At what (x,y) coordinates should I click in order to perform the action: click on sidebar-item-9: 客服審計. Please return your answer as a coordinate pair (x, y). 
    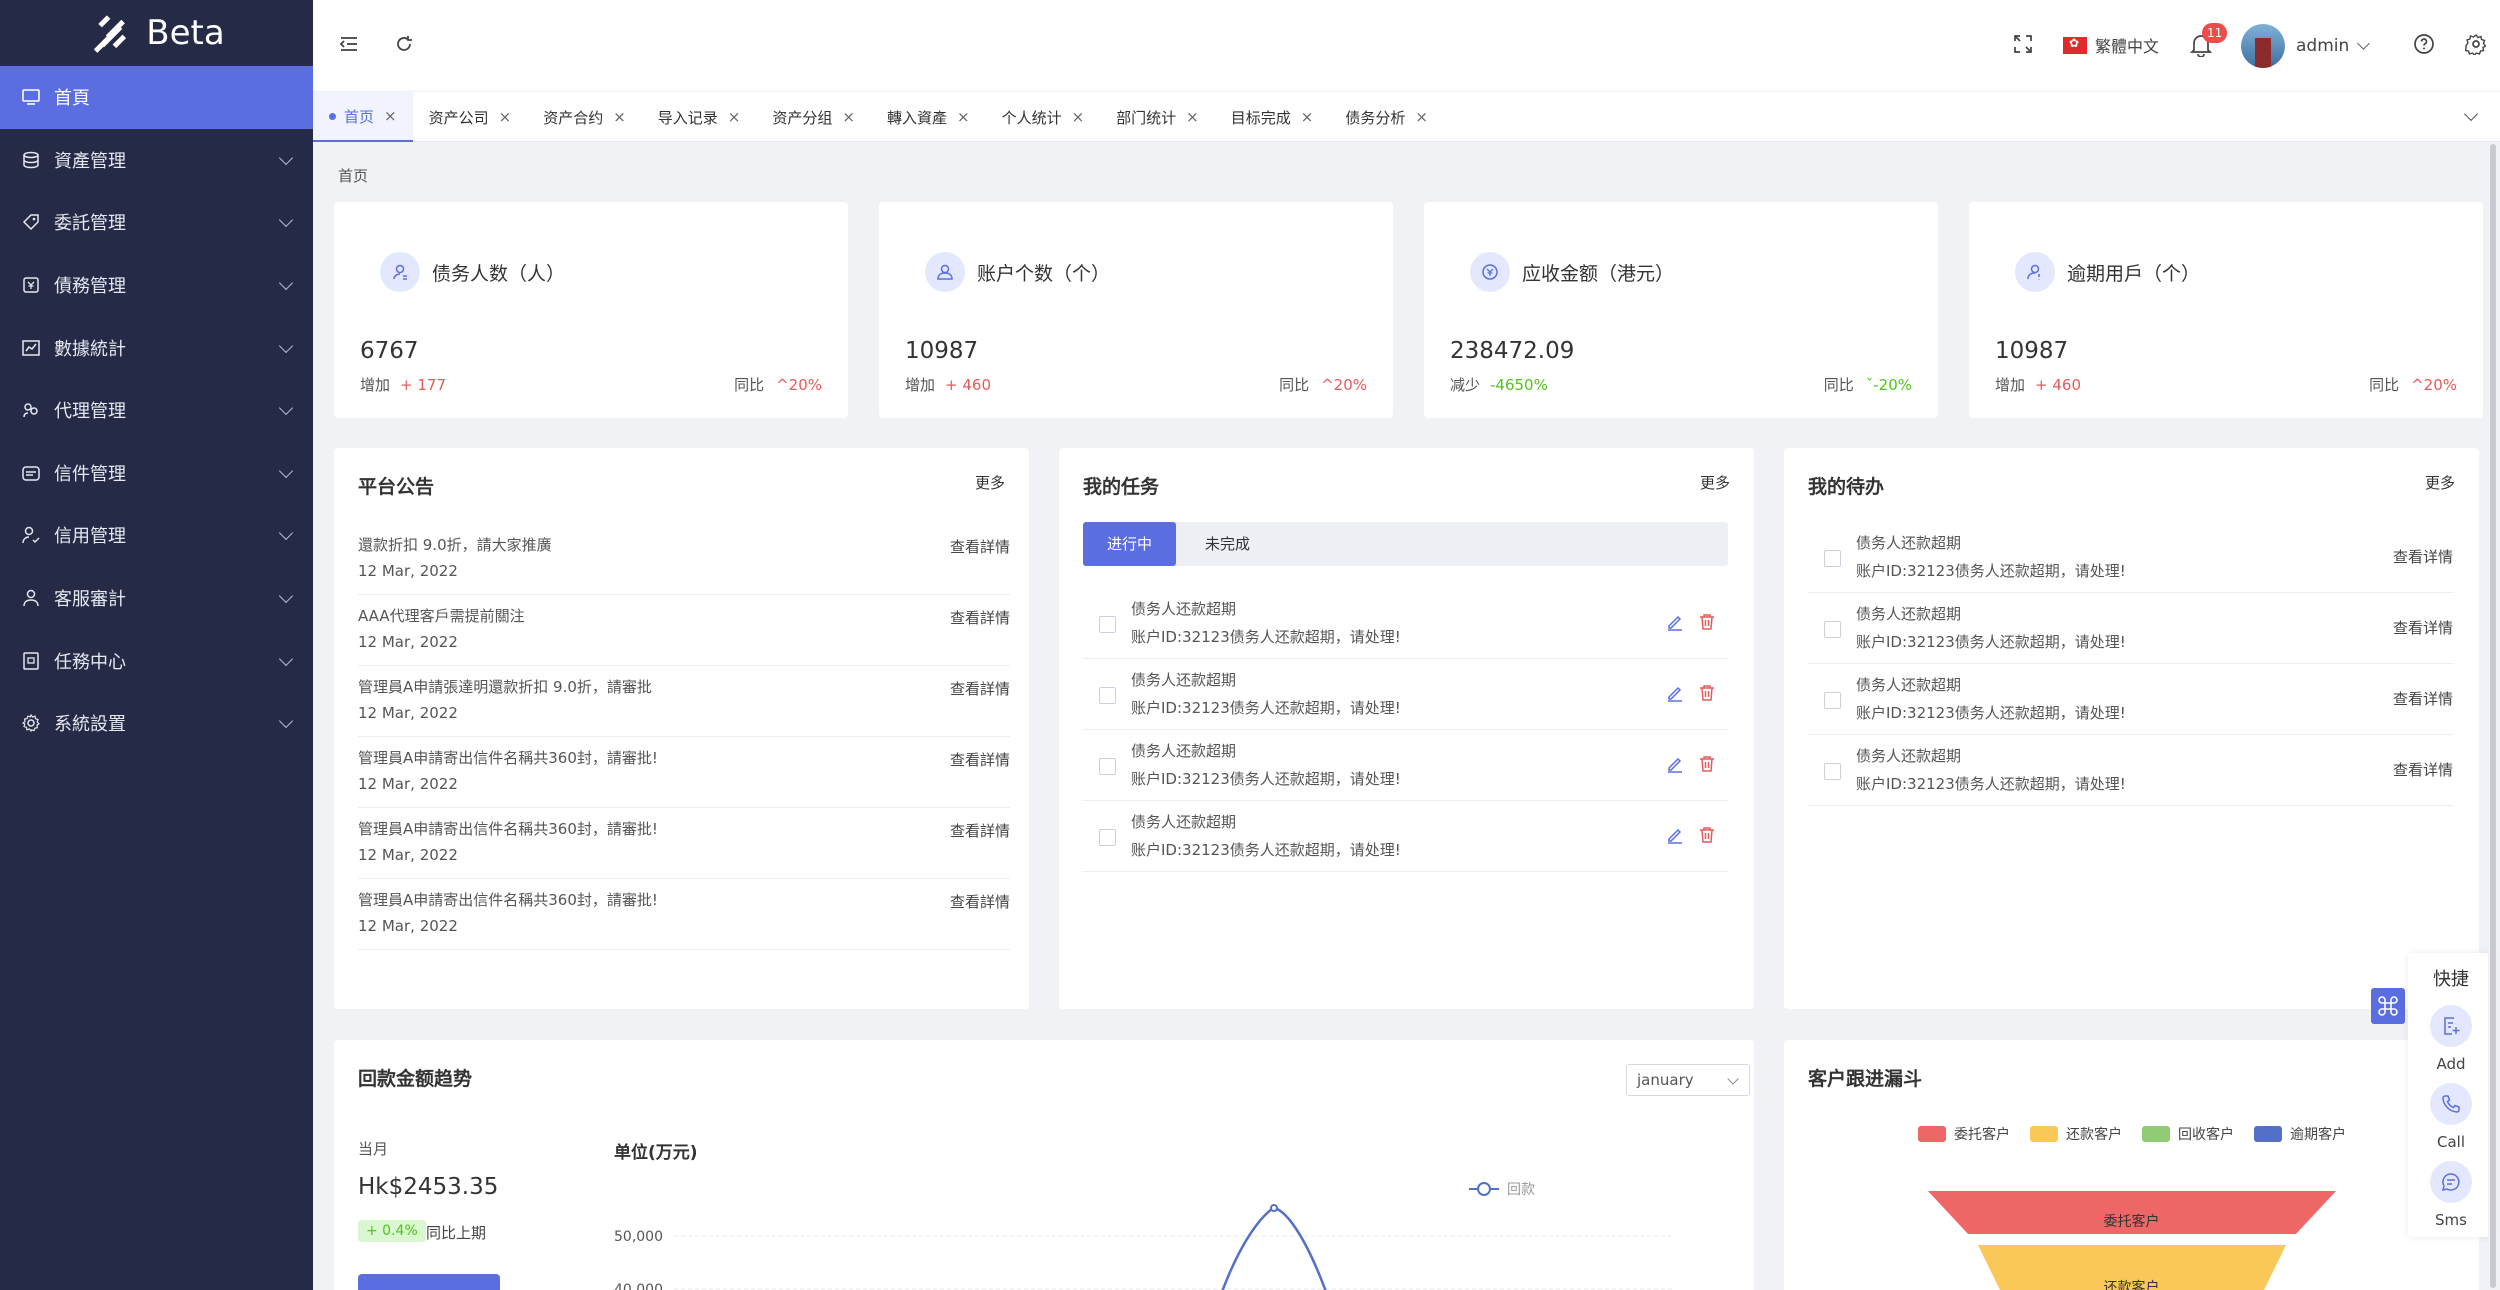
    Looking at the image, I should click on (156, 598).